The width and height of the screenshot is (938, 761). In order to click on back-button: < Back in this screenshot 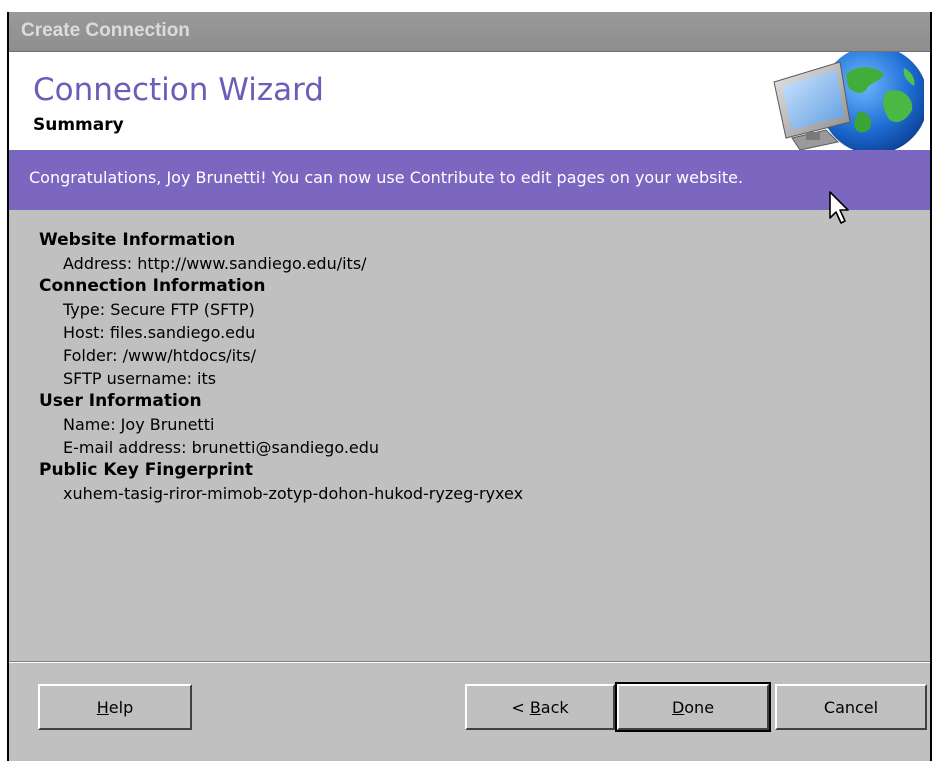, I will do `click(540, 707)`.